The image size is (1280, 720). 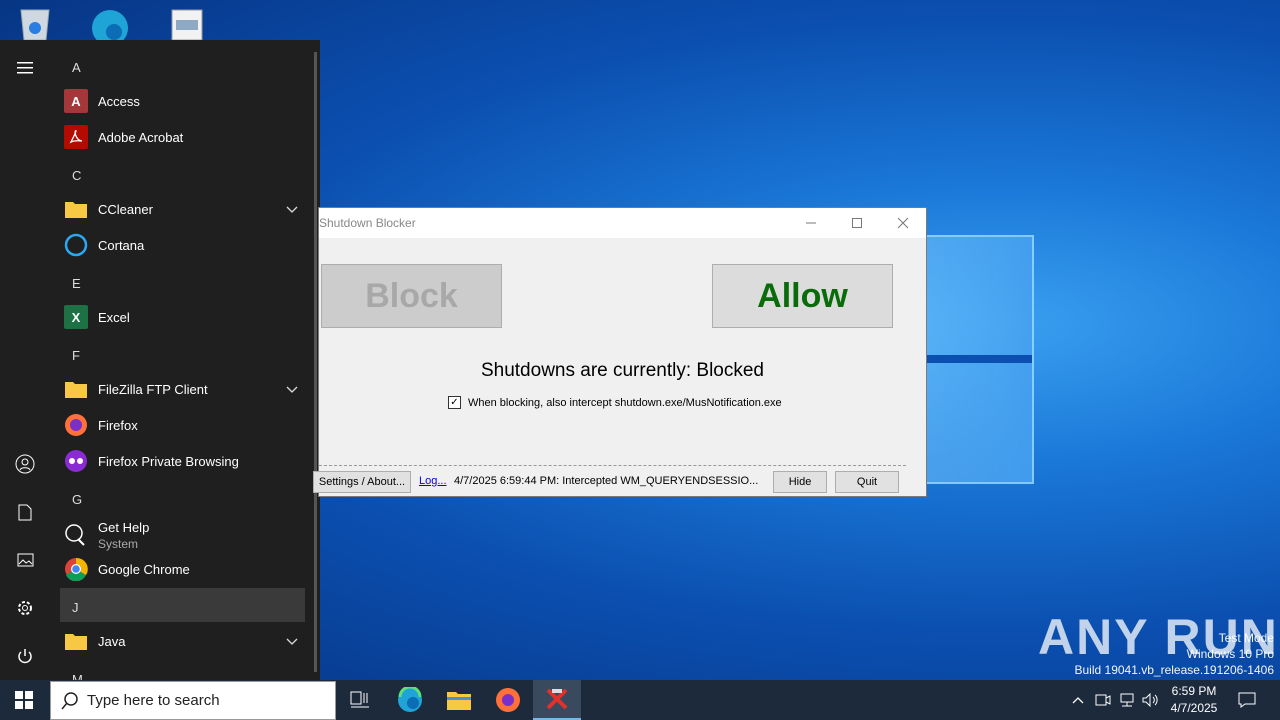 What do you see at coordinates (612, 465) in the screenshot?
I see `divider` at bounding box center [612, 465].